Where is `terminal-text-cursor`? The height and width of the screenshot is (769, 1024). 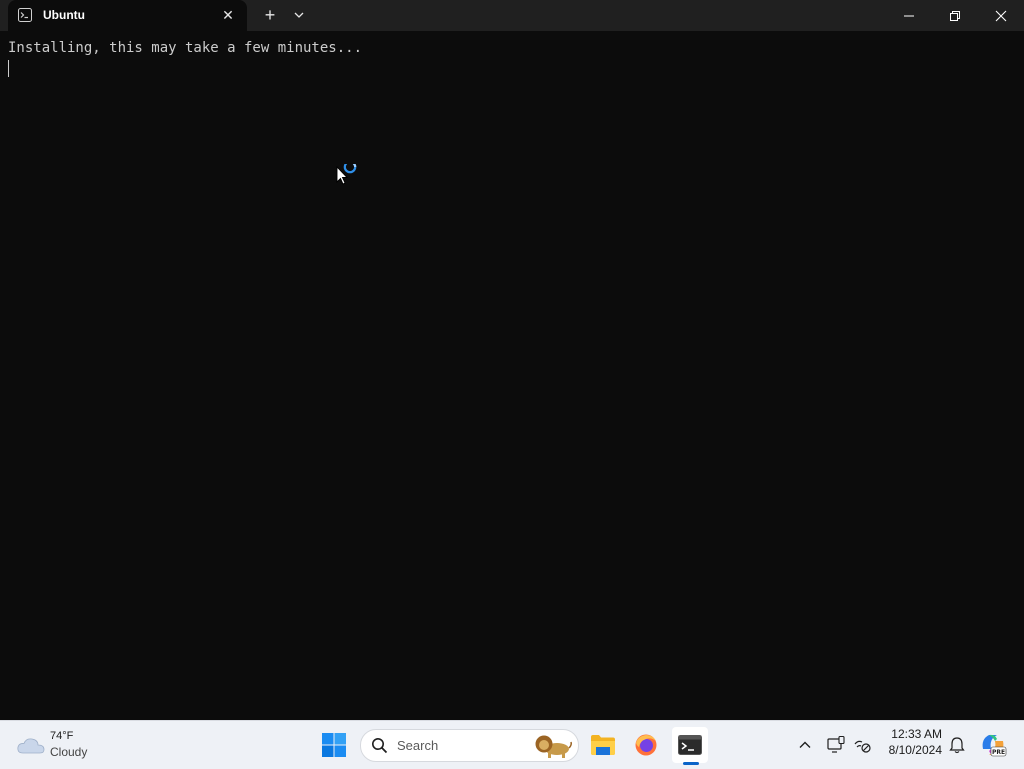
terminal-text-cursor is located at coordinates (8, 68).